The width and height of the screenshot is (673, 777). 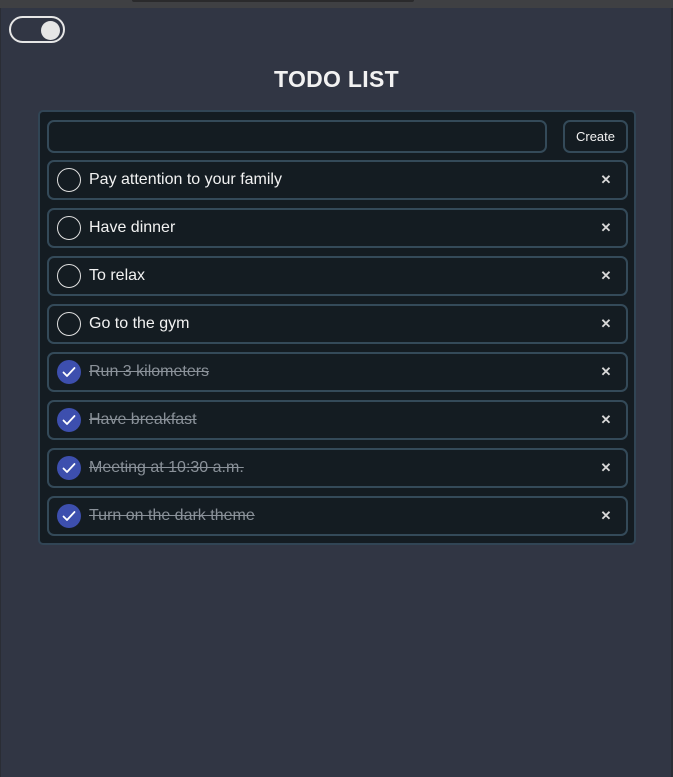 I want to click on todo-text: Meeting at 10:30 a.m., so click(x=166, y=467).